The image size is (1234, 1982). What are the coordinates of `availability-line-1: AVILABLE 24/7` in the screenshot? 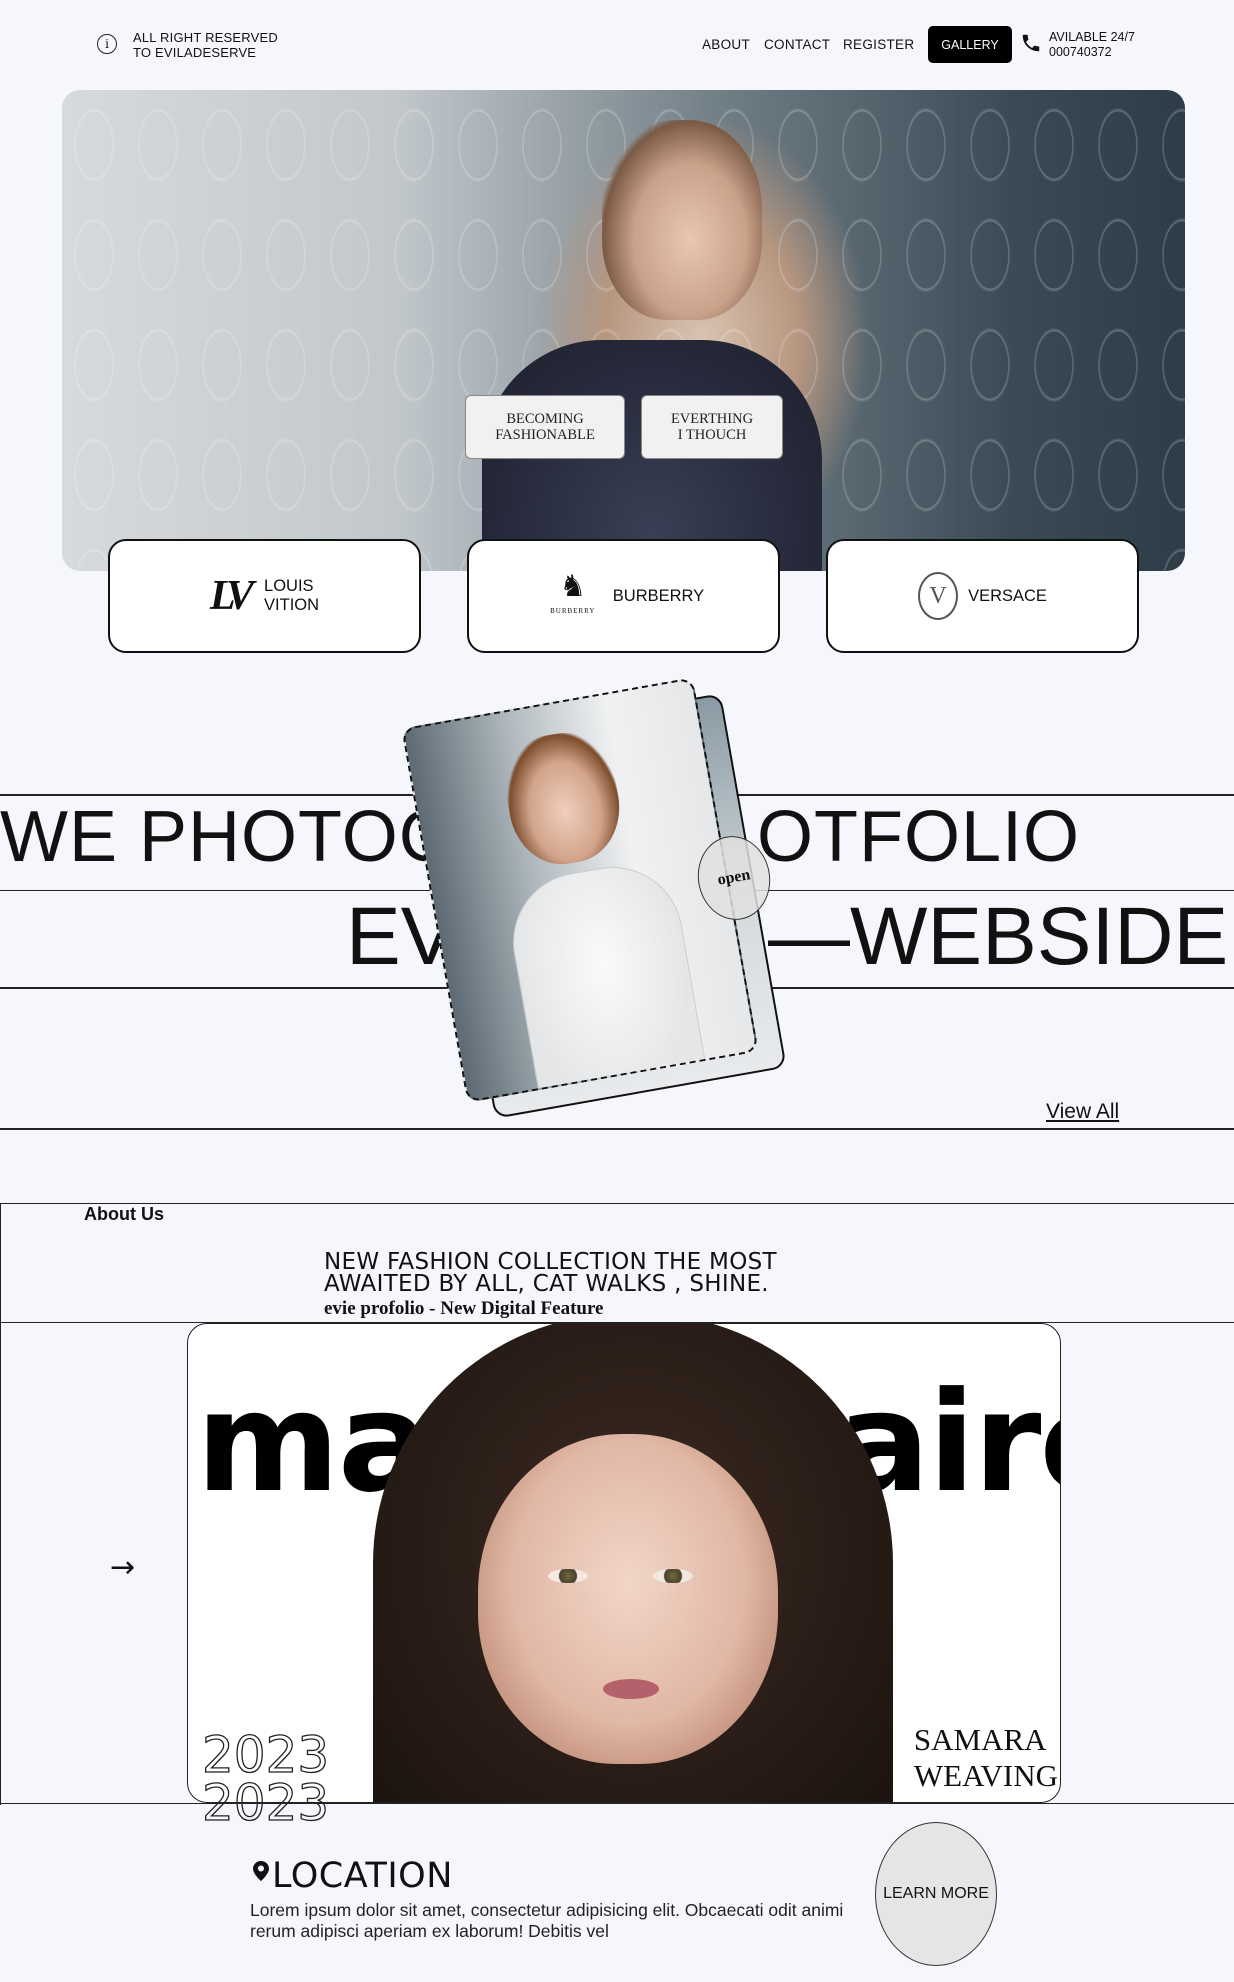 It's located at (1092, 37).